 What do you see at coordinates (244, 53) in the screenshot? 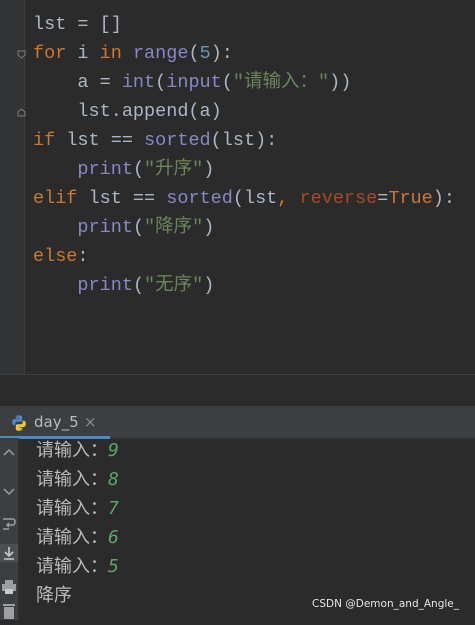
I see `code-line: for i in range(5):` at bounding box center [244, 53].